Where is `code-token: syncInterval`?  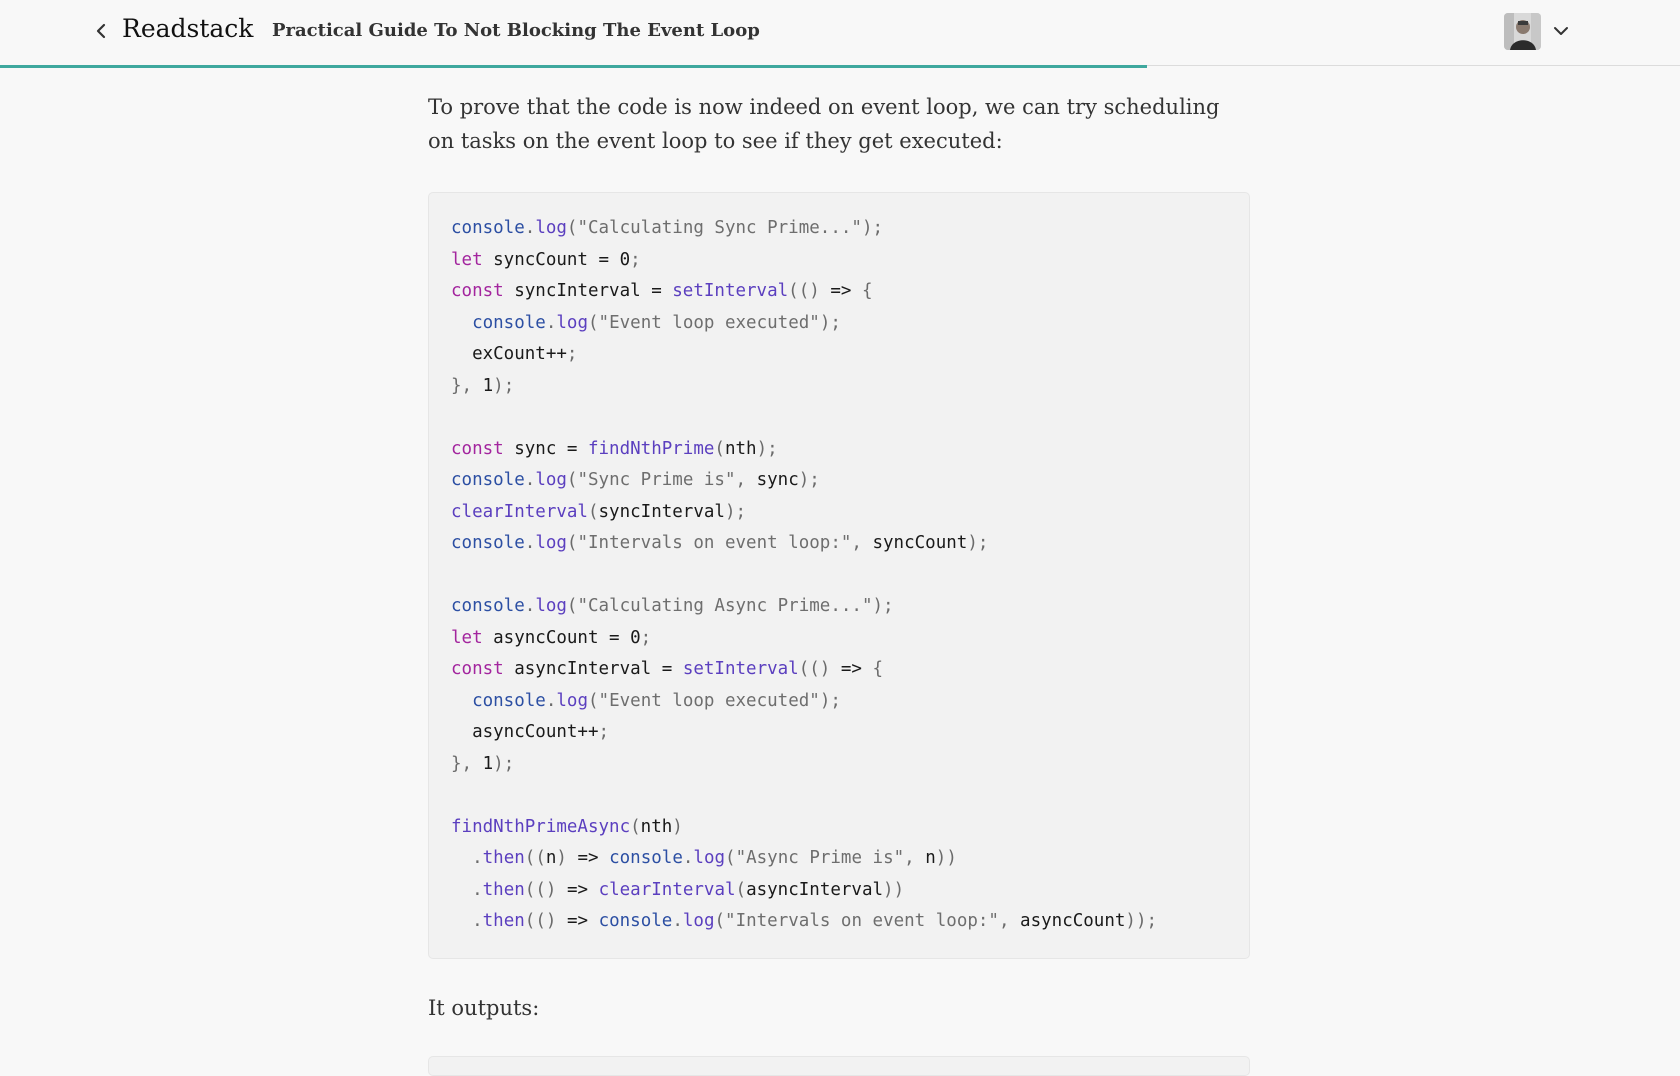 code-token: syncInterval is located at coordinates (661, 511).